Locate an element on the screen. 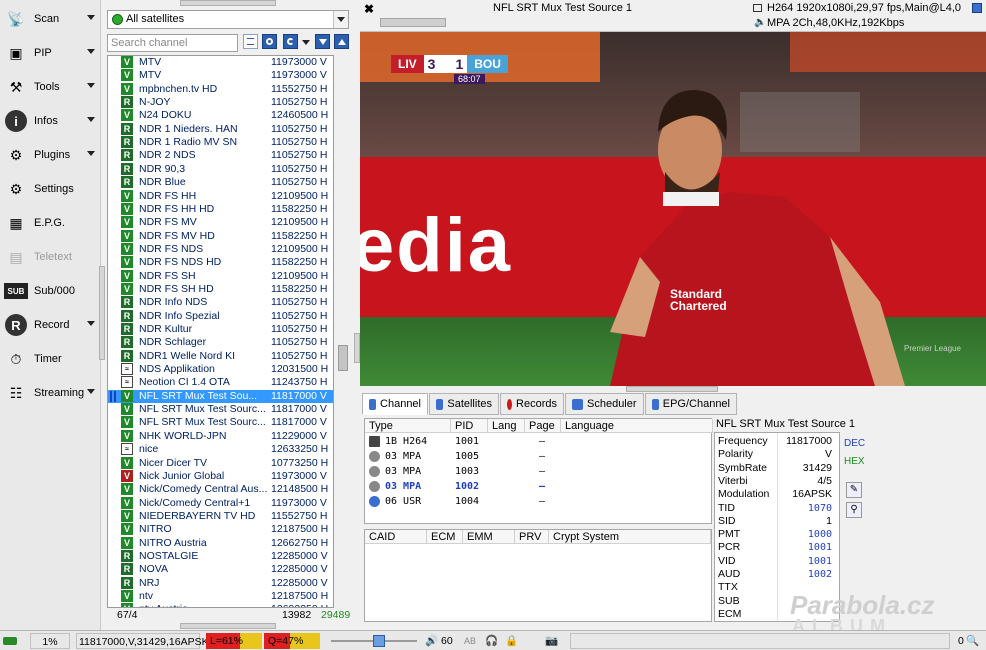 The height and width of the screenshot is (650, 986). edit-icon: ✎ is located at coordinates (854, 490).